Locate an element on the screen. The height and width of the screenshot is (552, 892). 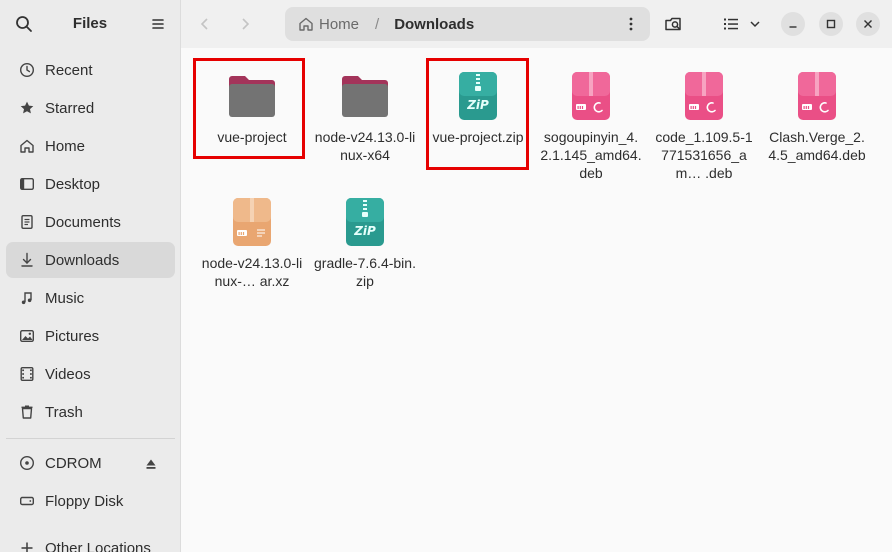
view-list-button is located at coordinates (731, 24).